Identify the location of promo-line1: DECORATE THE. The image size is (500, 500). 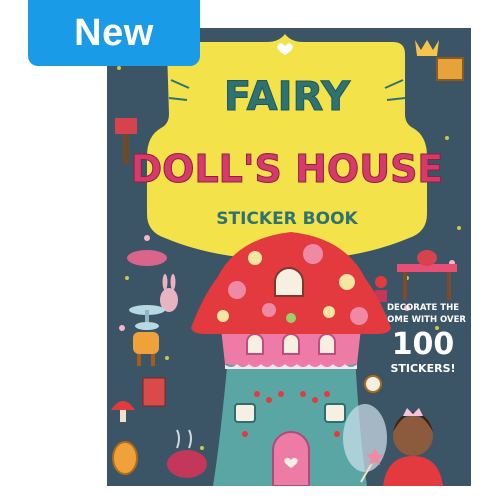
(423, 308).